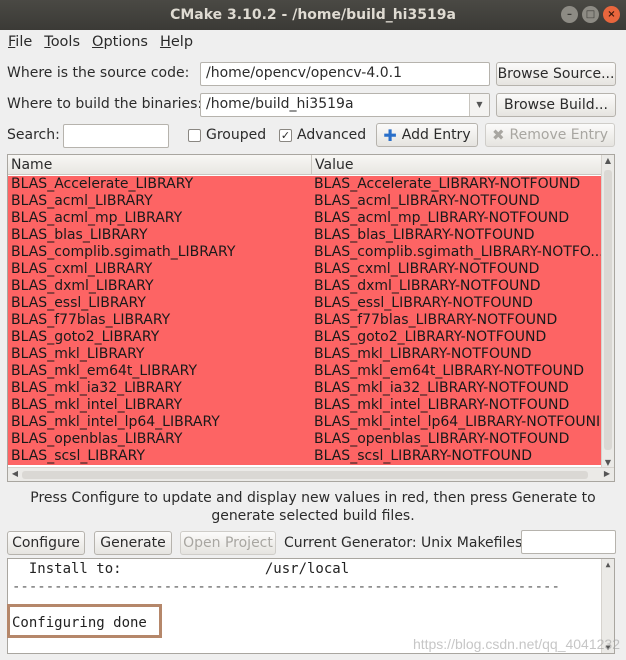 The image size is (626, 660). What do you see at coordinates (590, 14) in the screenshot?
I see `maximize-icon: □` at bounding box center [590, 14].